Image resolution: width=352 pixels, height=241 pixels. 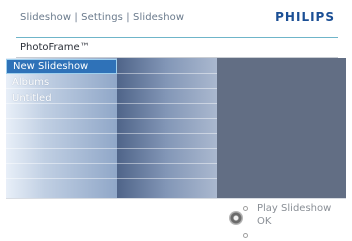 I want to click on menu-item-untitled: Untitled, so click(x=61, y=98).